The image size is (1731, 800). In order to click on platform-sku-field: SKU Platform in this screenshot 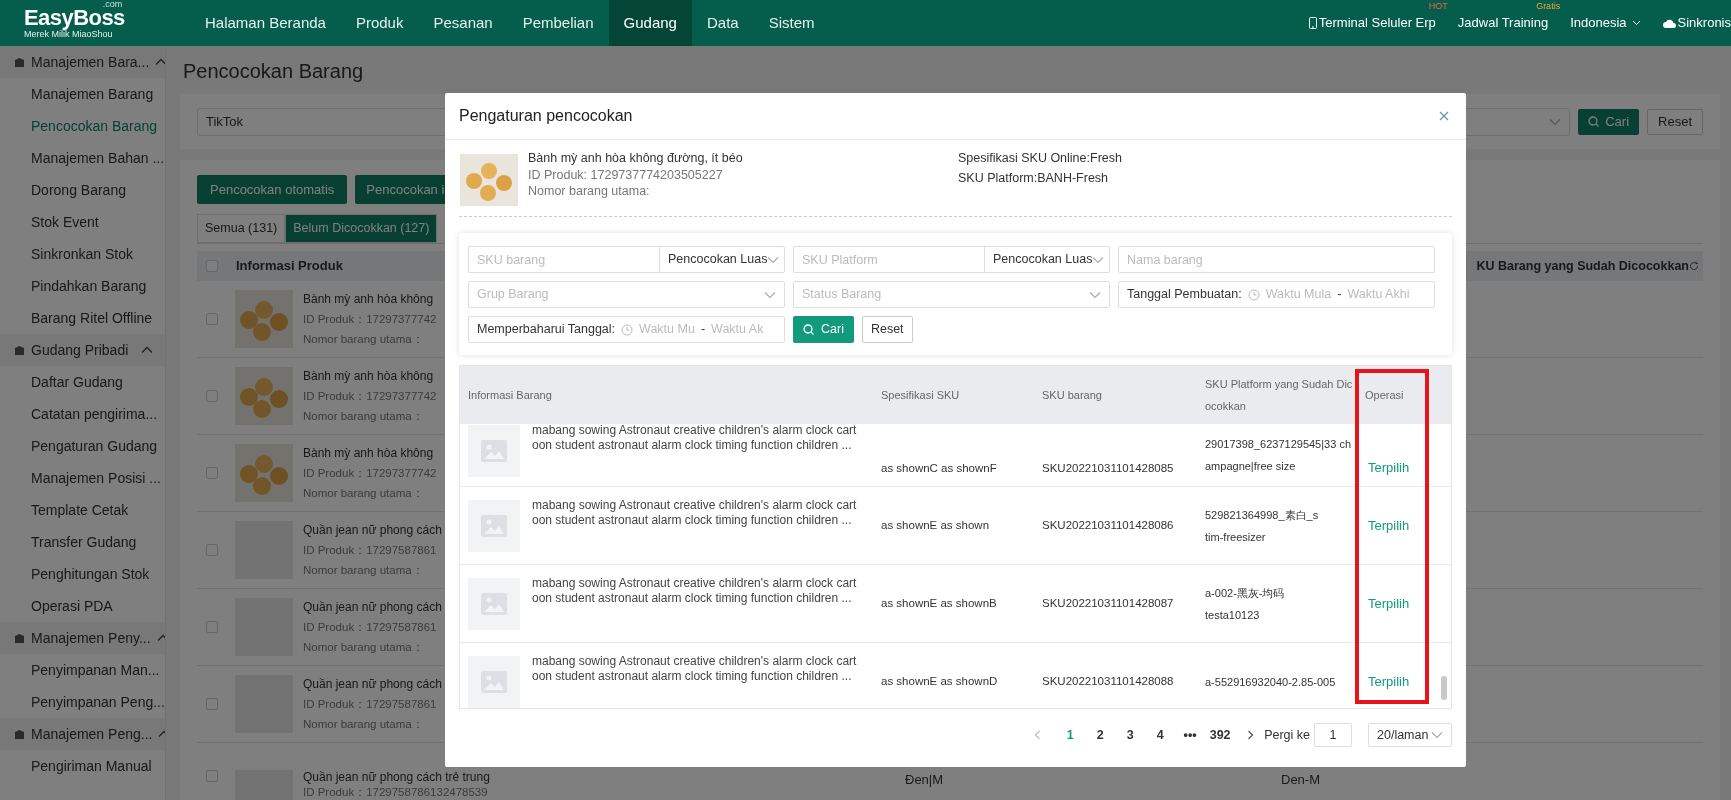, I will do `click(888, 259)`.